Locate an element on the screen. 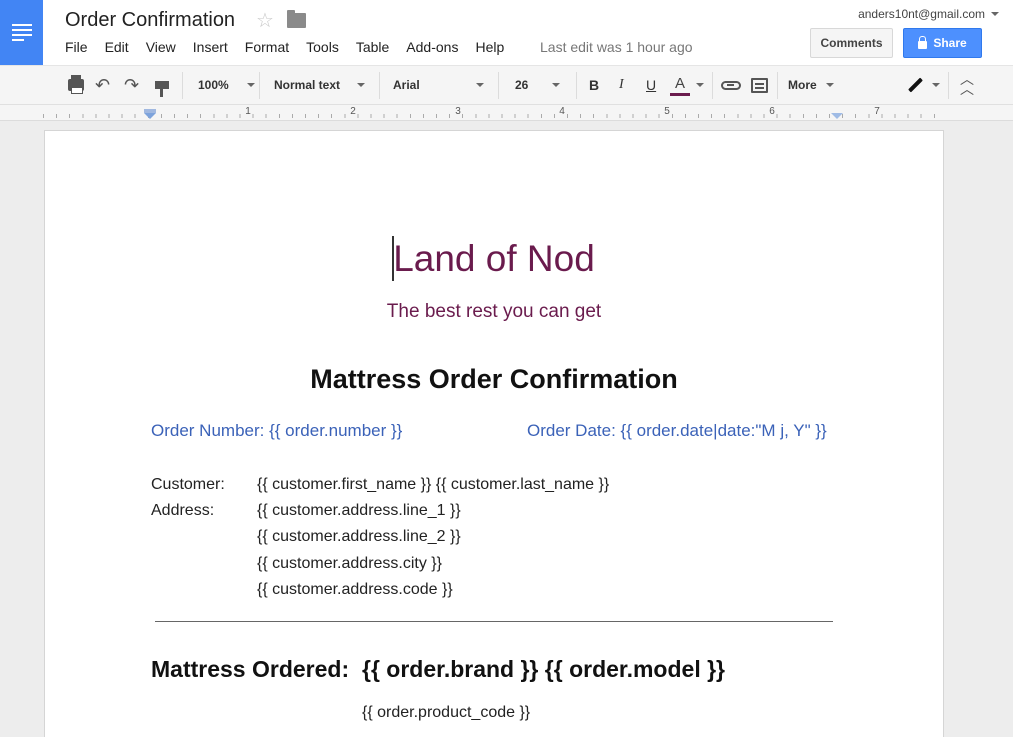 Image resolution: width=1013 pixels, height=737 pixels. text-color-letter: A is located at coordinates (679, 83).